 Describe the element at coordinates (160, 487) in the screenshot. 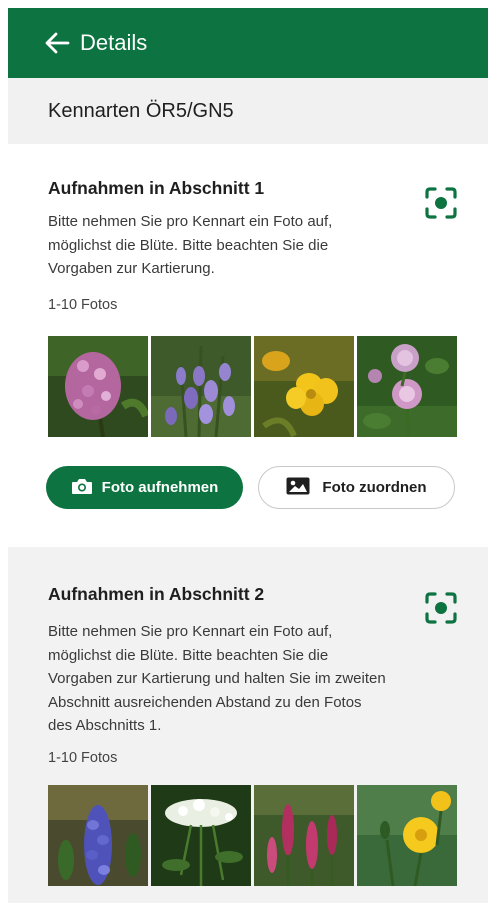

I see `take-photo-label: Foto aufnehmen` at that location.